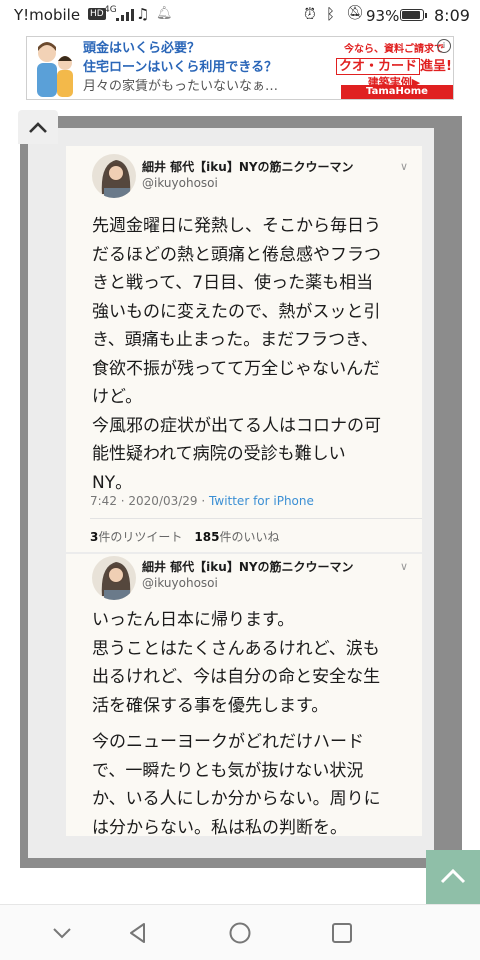 Image resolution: width=480 pixels, height=960 pixels. I want to click on home-icon, so click(240, 933).